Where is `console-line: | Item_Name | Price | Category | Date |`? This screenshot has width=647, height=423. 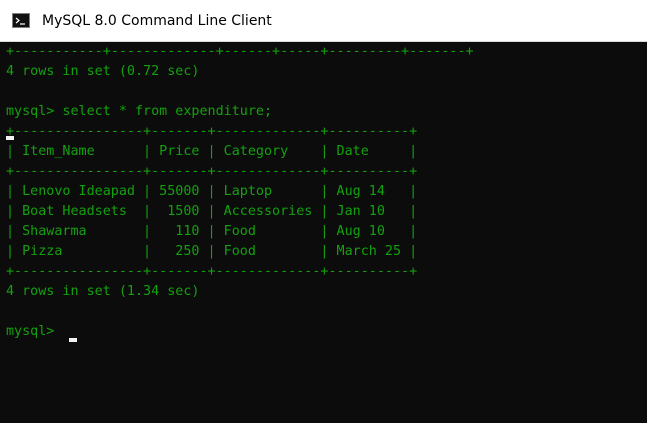
console-line: | Item_Name | Price | Category | Date | is located at coordinates (212, 151).